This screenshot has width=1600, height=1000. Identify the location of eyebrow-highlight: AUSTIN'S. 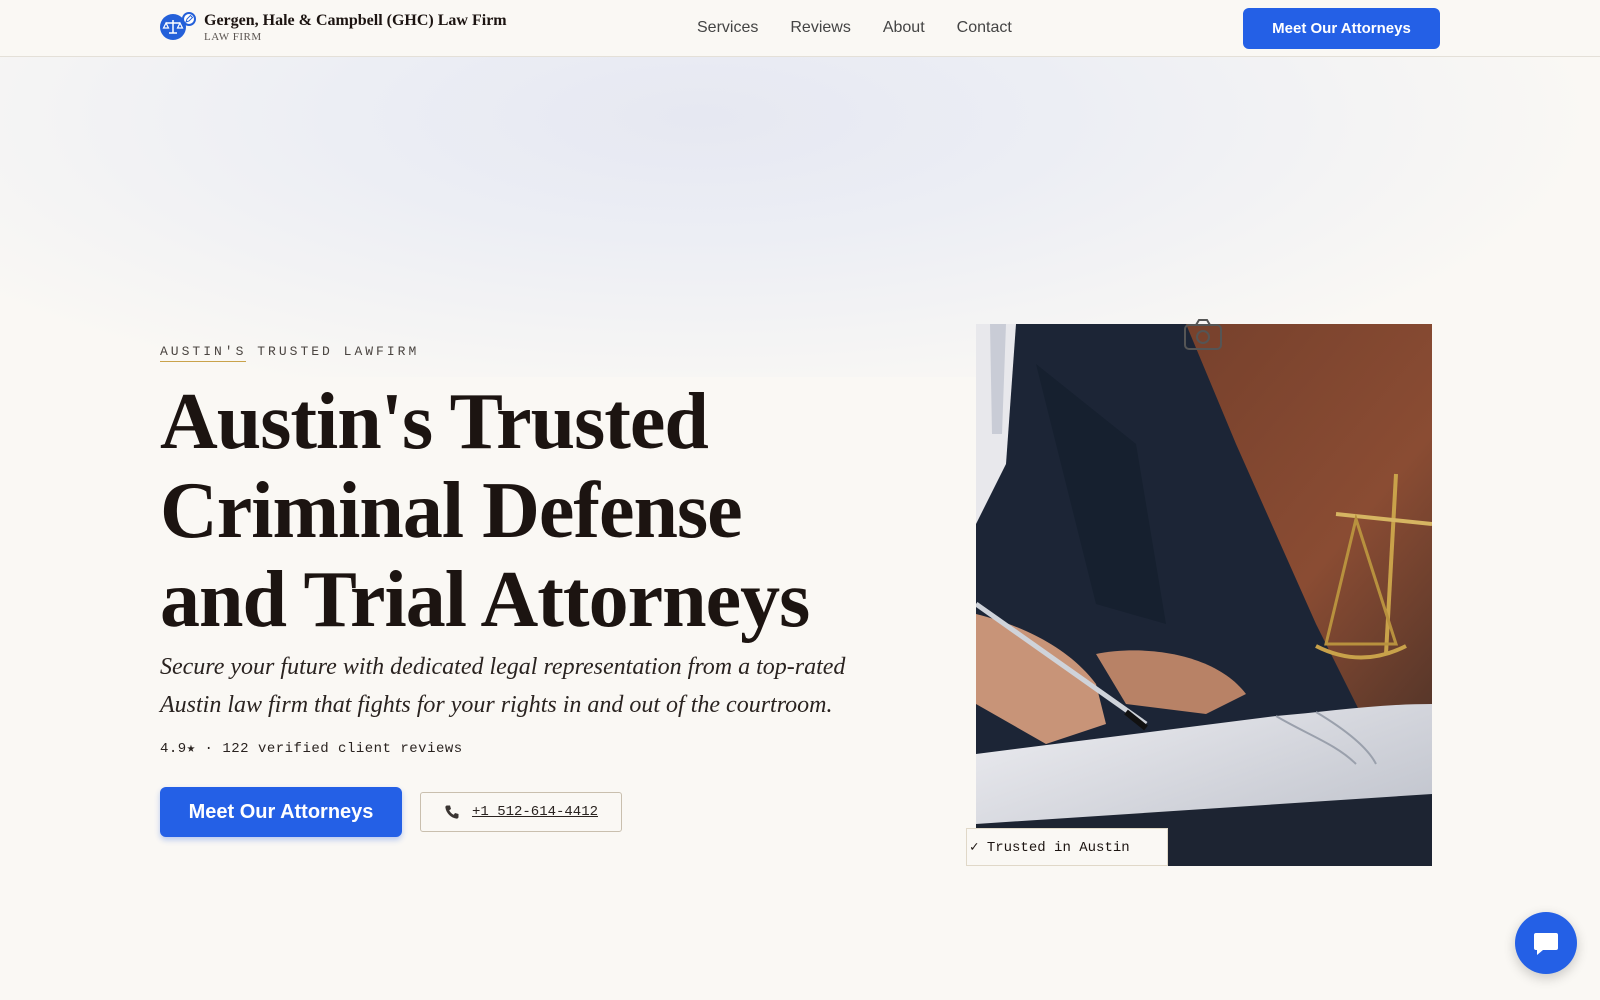
(203, 353).